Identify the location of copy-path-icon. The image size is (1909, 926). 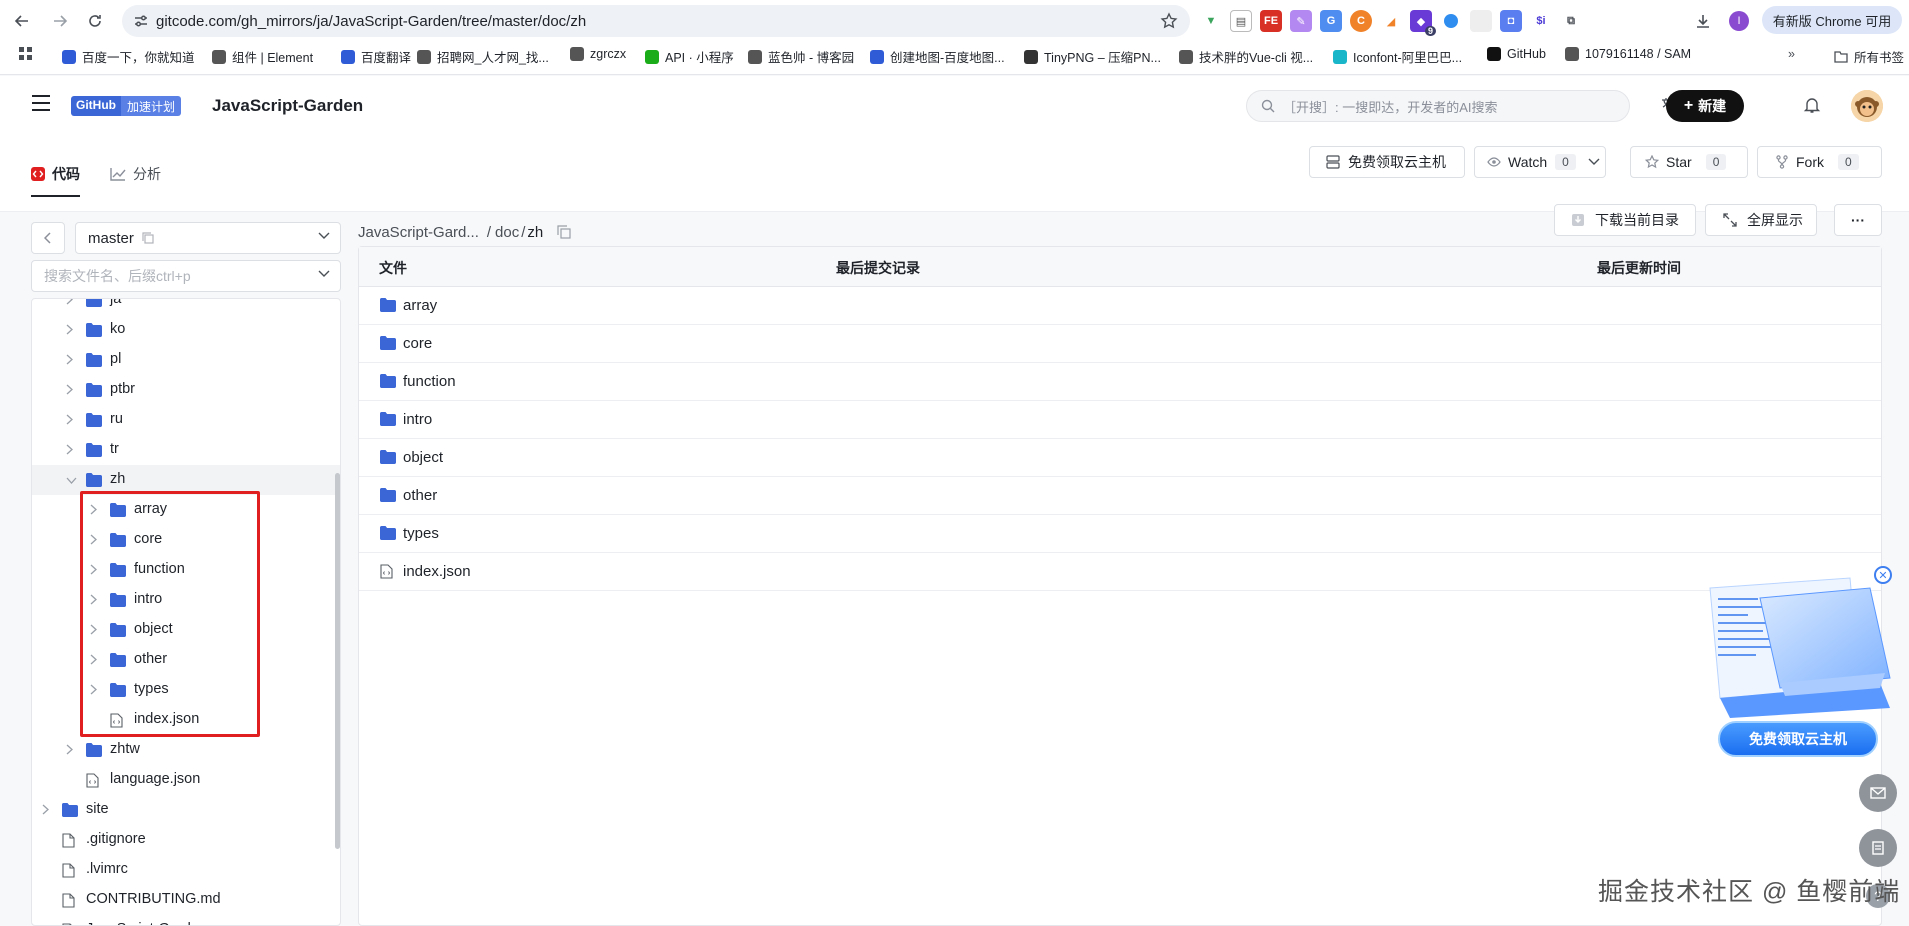
(564, 232).